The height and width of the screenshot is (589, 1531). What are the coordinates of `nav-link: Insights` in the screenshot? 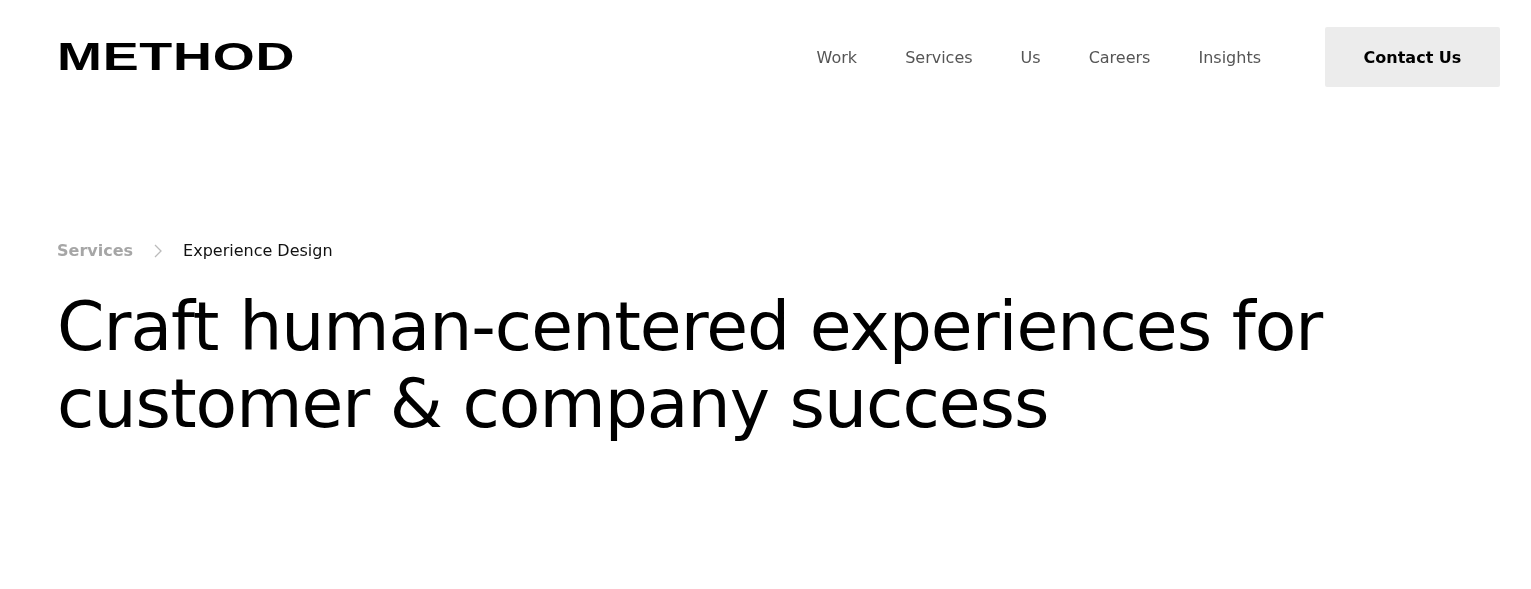 It's located at (1229, 57).